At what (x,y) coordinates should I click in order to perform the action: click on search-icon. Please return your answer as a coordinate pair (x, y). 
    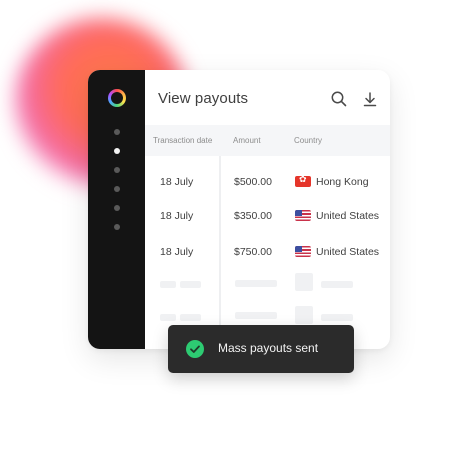
    Looking at the image, I should click on (339, 99).